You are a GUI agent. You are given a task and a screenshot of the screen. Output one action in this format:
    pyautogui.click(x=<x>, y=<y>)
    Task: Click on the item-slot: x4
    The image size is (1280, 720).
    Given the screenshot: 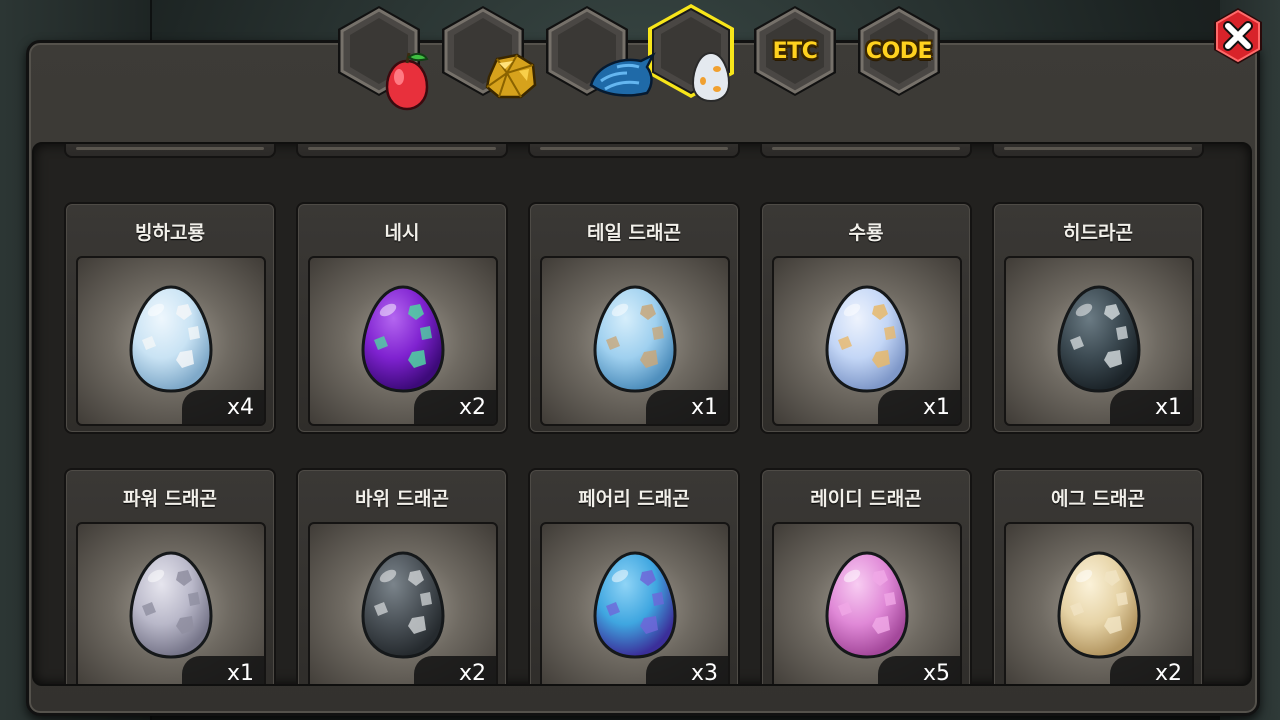 What is the action you would take?
    pyautogui.click(x=171, y=341)
    